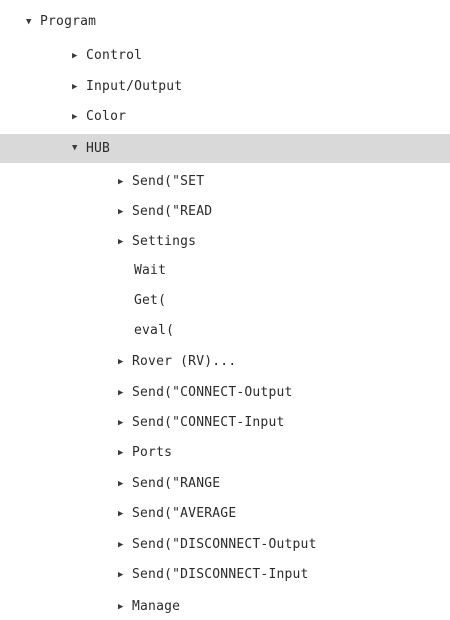 This screenshot has width=450, height=620. I want to click on tree-item-wait: Wait, so click(225, 271).